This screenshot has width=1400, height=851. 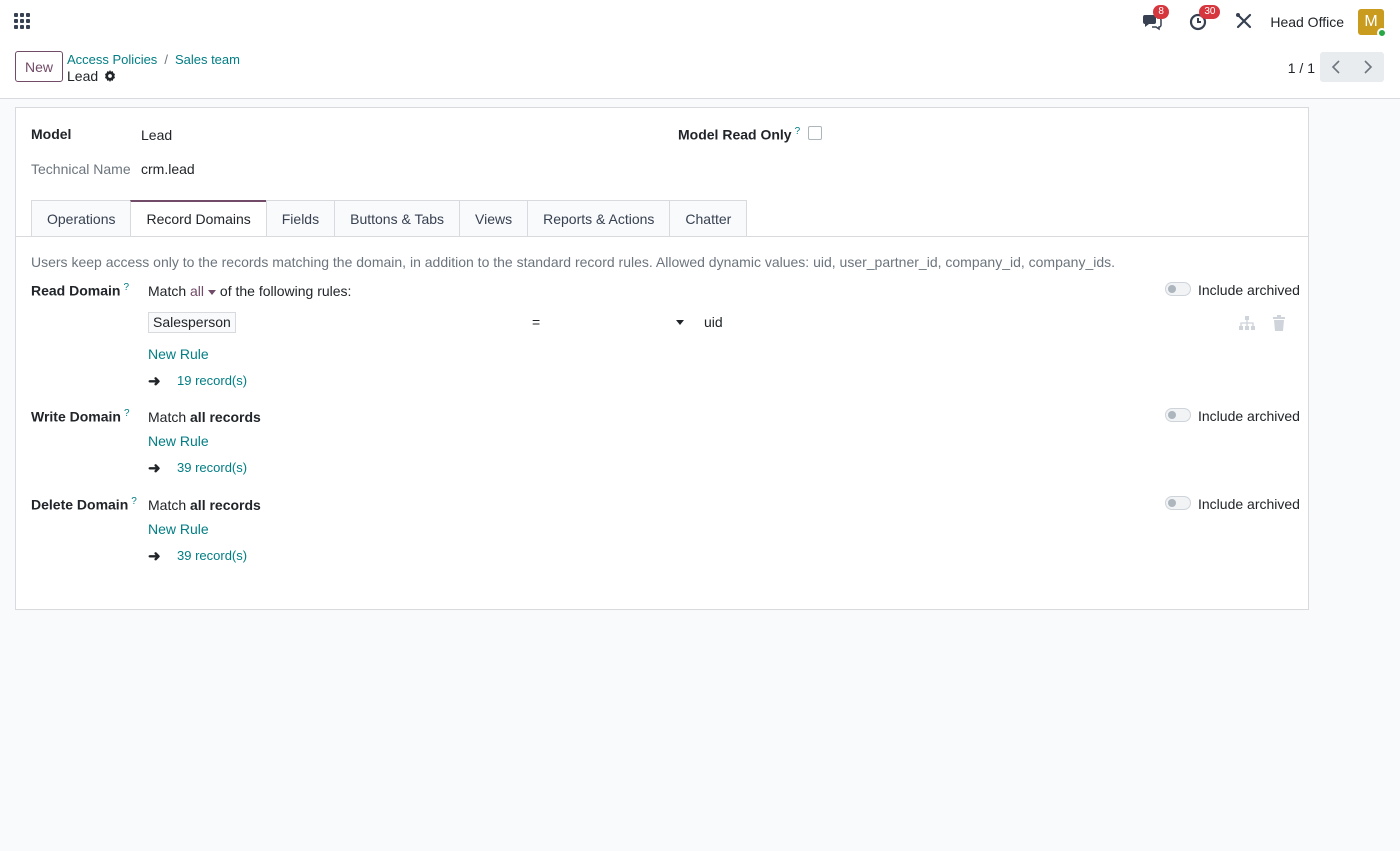 I want to click on rule-operator: =, so click(x=536, y=322).